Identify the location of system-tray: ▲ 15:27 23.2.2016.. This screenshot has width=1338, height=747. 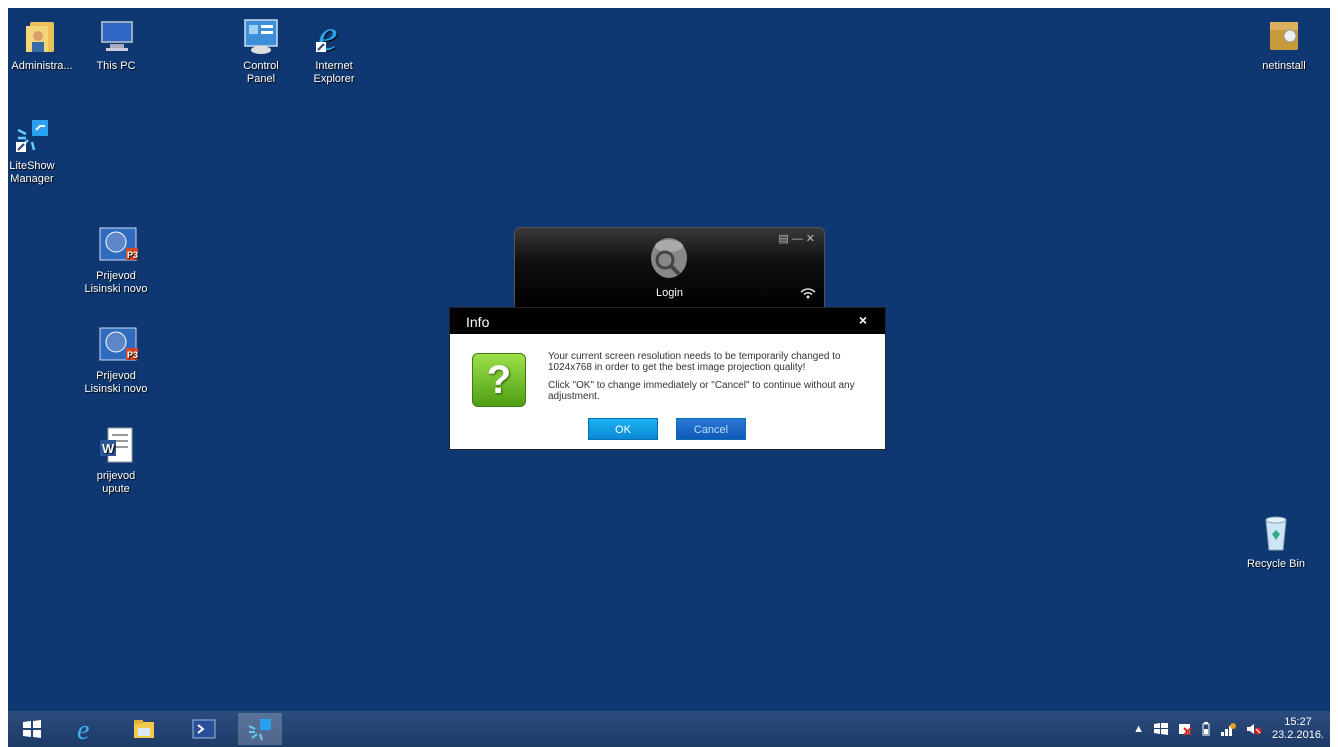
(1228, 729).